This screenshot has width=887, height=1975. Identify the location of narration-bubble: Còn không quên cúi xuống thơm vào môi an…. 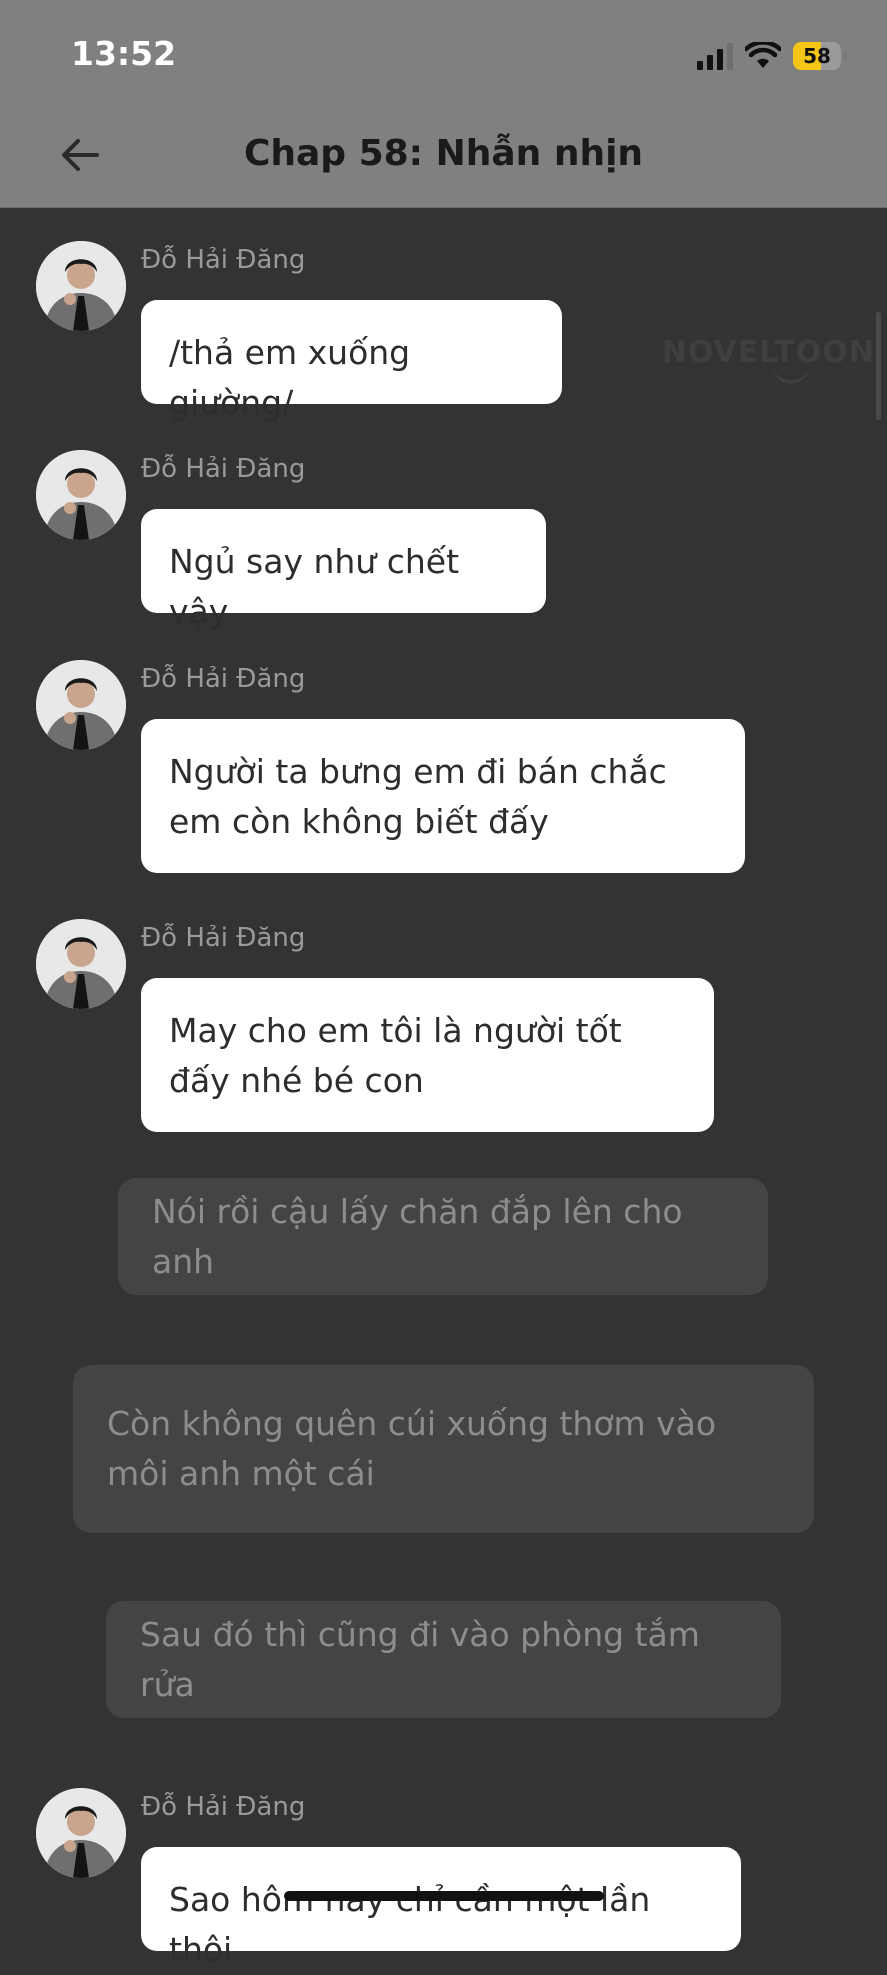
(443, 1449).